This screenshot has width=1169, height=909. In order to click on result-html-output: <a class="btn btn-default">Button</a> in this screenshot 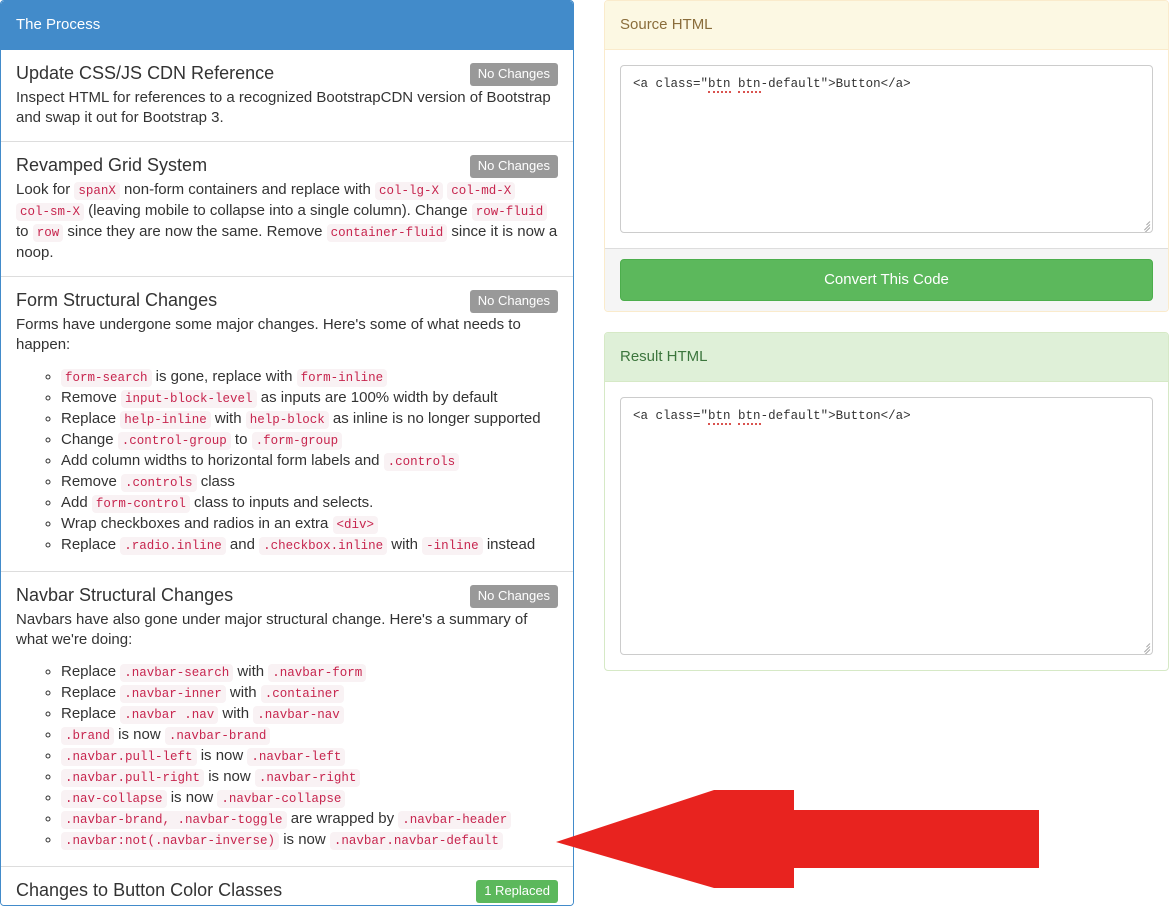, I will do `click(886, 526)`.